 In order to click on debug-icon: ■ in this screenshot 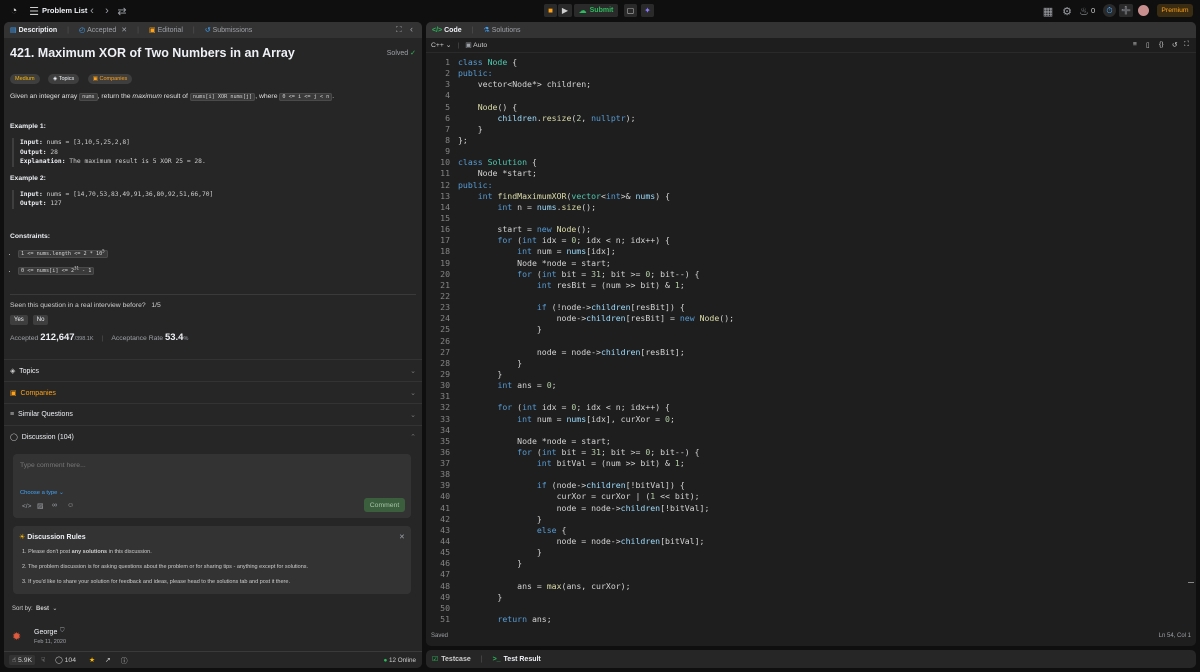, I will do `click(550, 10)`.